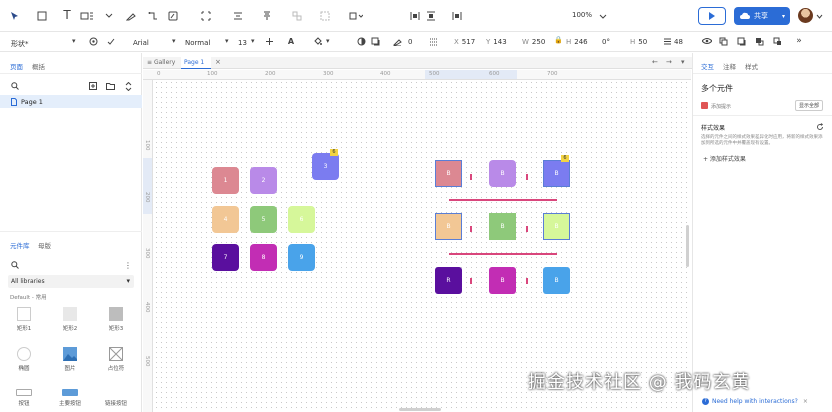 The image size is (832, 412). I want to click on w-field: W 250, so click(533, 42).